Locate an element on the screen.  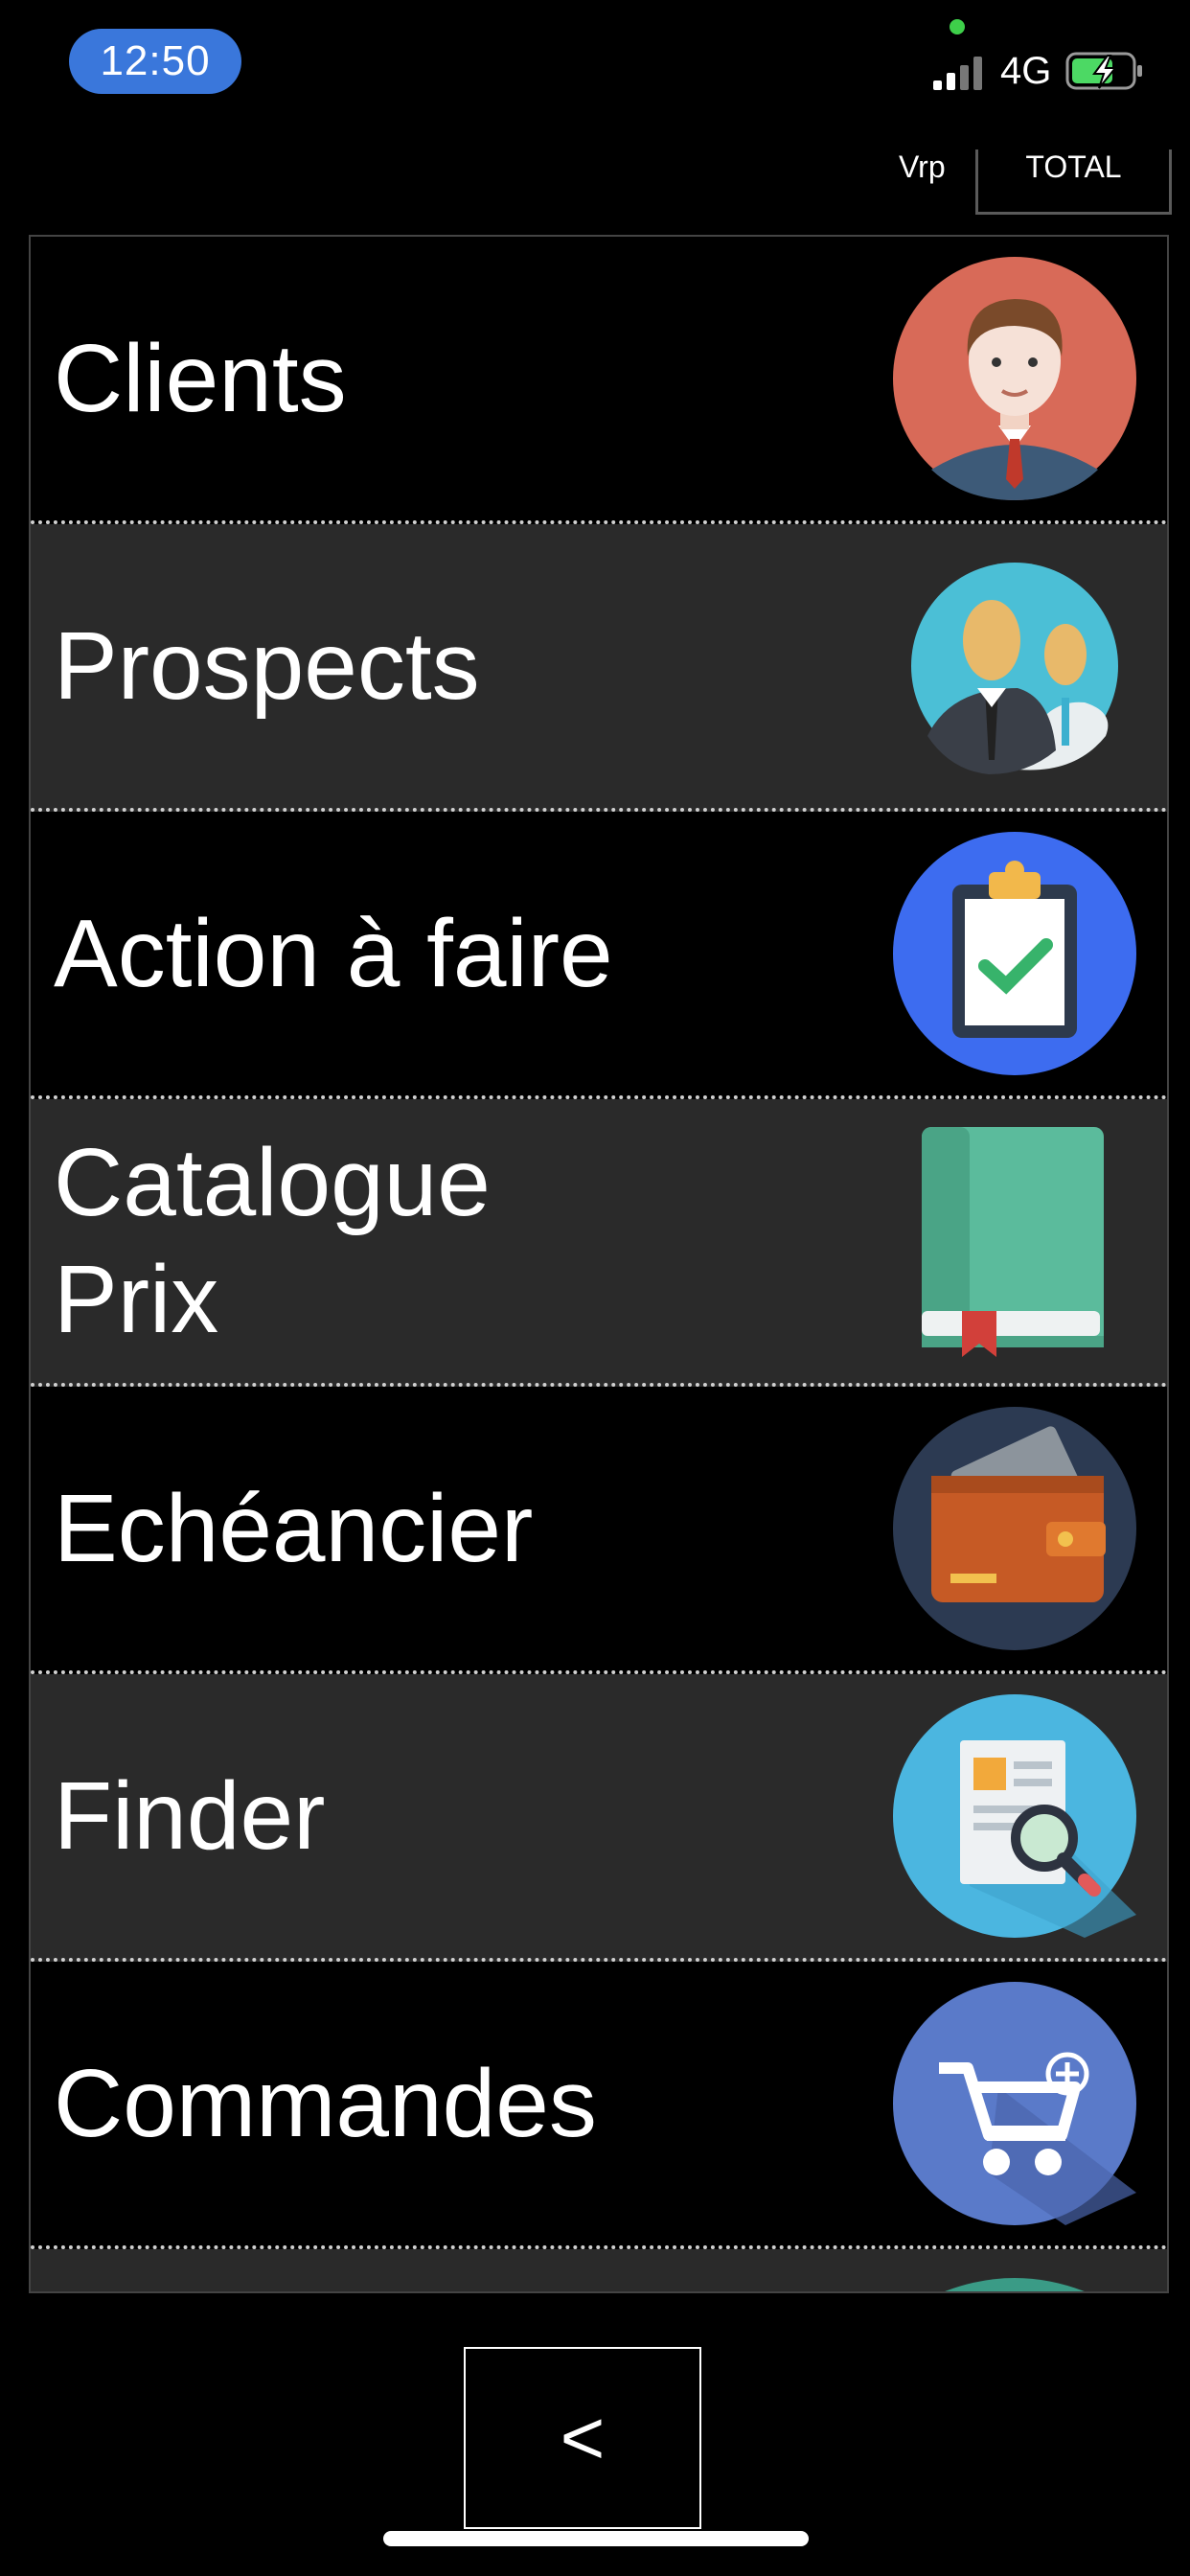
tab-total: TOTAL is located at coordinates (1073, 182).